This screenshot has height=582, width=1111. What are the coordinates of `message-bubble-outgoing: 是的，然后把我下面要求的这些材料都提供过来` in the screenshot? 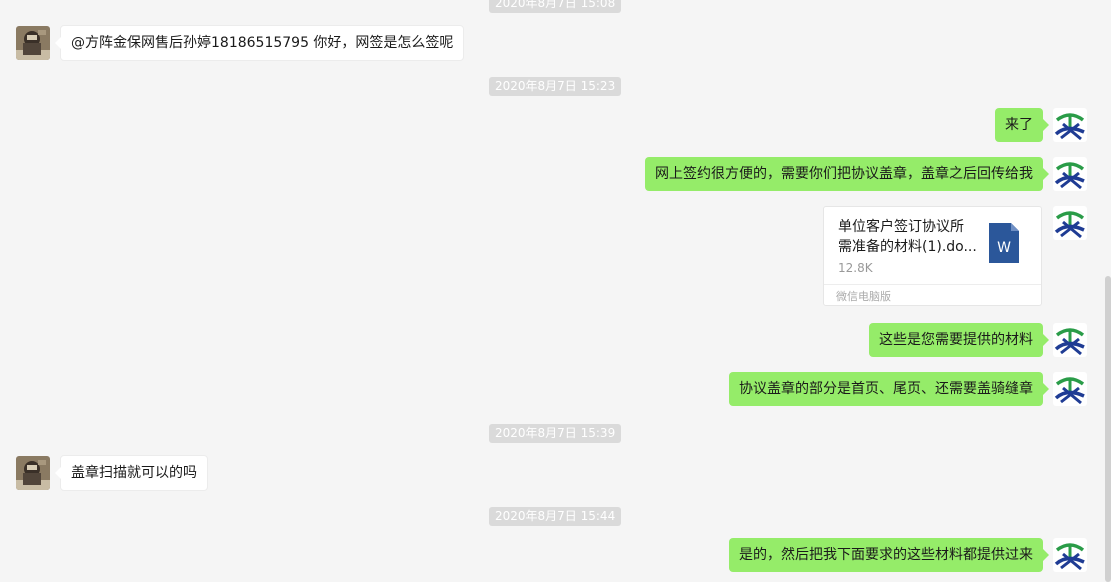 It's located at (889, 555).